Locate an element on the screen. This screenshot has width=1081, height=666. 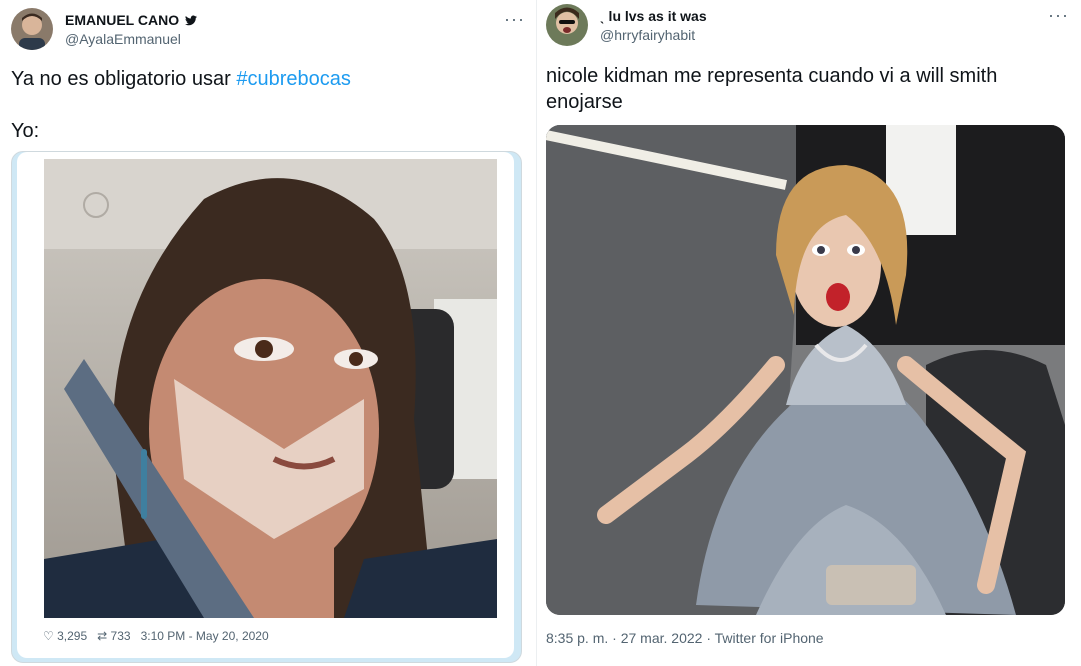
like-button: ♡ 3,295 is located at coordinates (65, 636).